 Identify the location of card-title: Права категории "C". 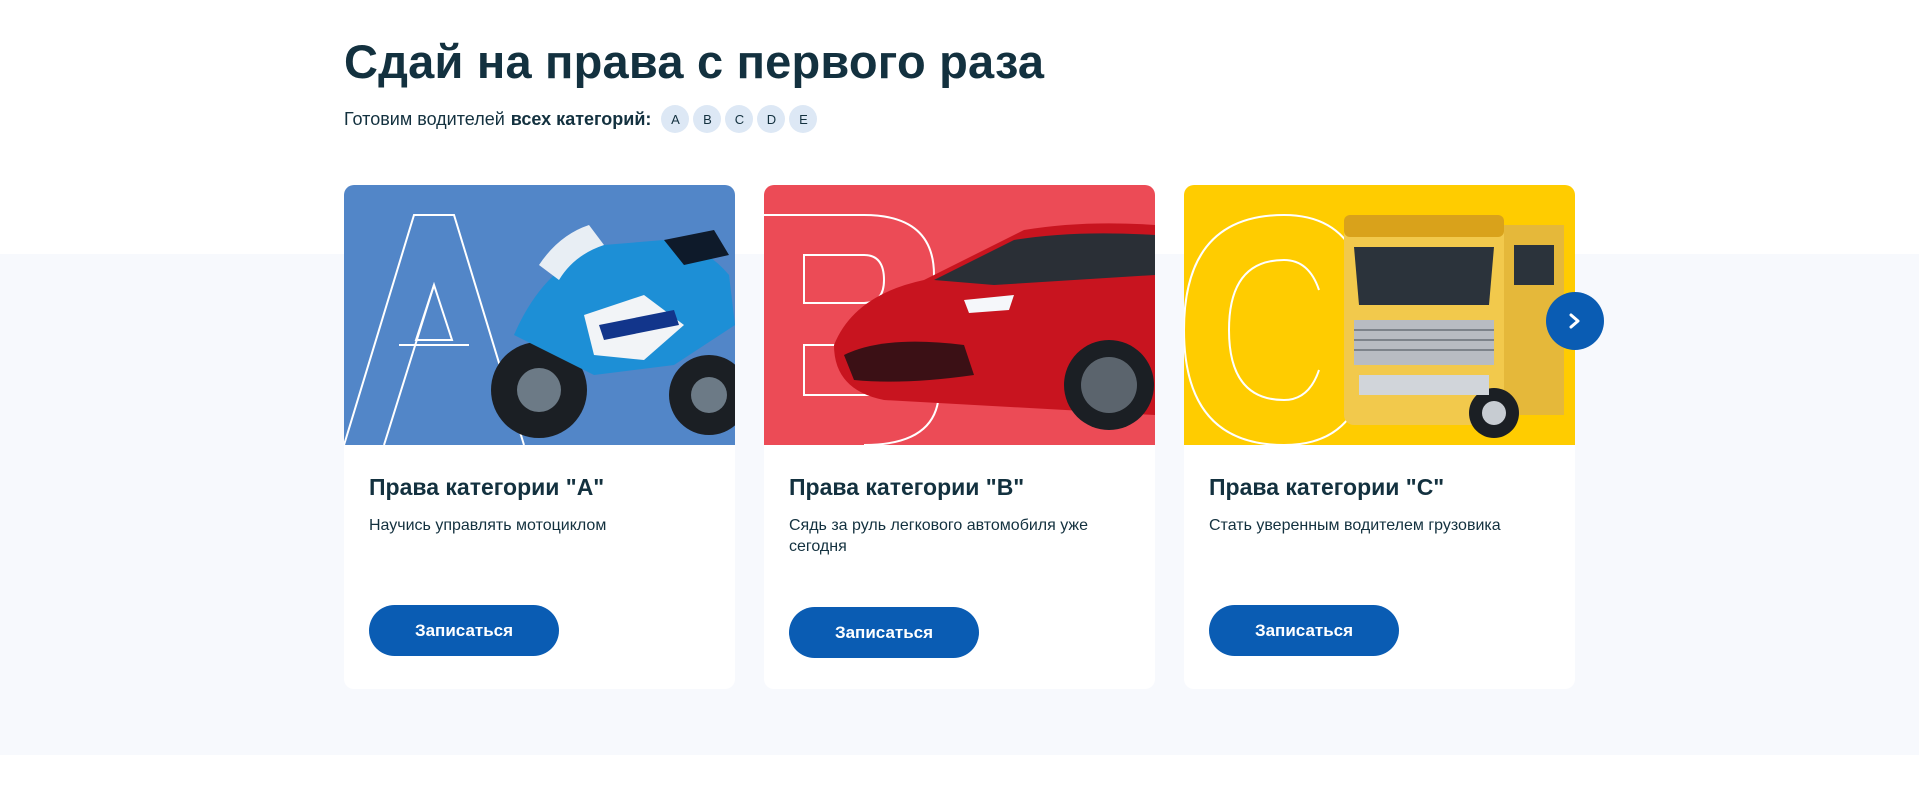
(1327, 487).